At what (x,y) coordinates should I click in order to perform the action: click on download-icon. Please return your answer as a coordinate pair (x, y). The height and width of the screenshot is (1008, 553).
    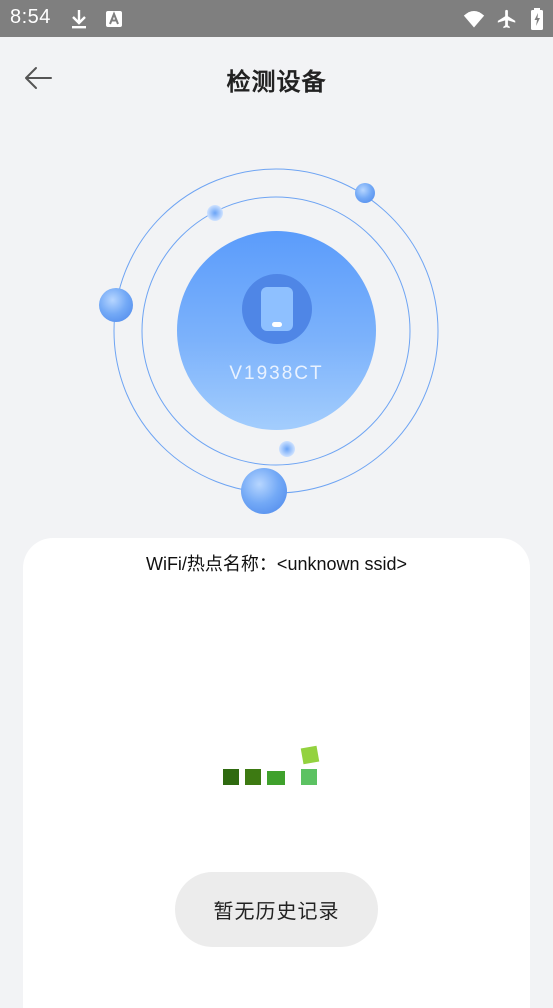
    Looking at the image, I should click on (79, 19).